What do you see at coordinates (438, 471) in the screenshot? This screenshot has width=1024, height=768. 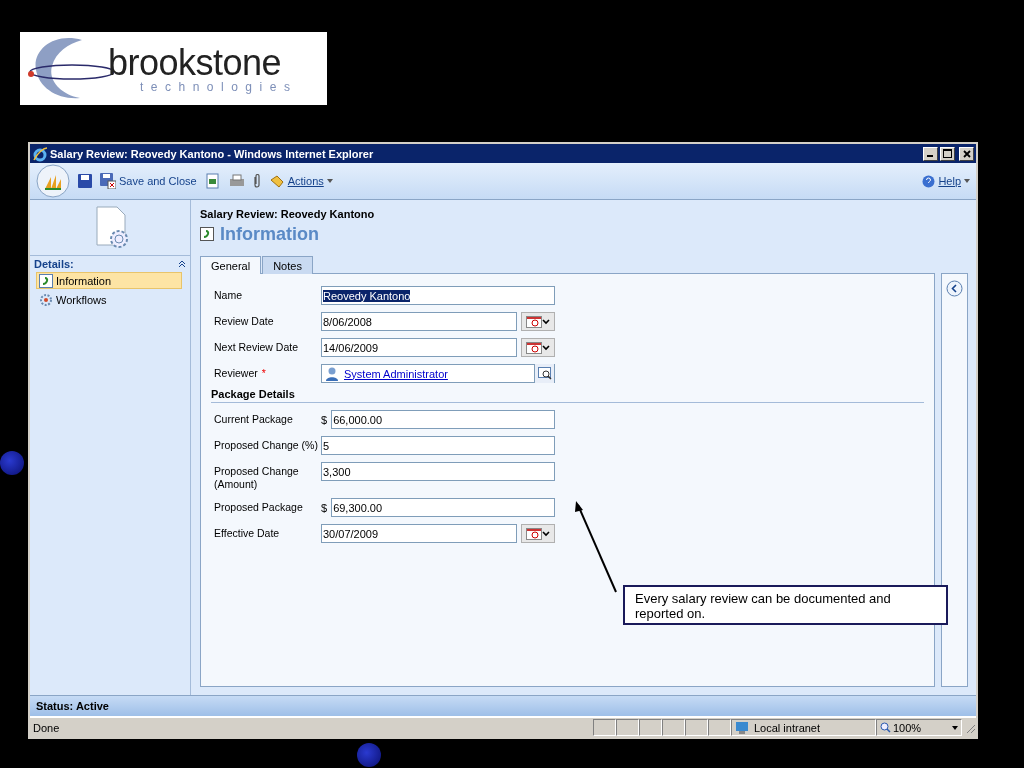 I see `text-field: 3,300` at bounding box center [438, 471].